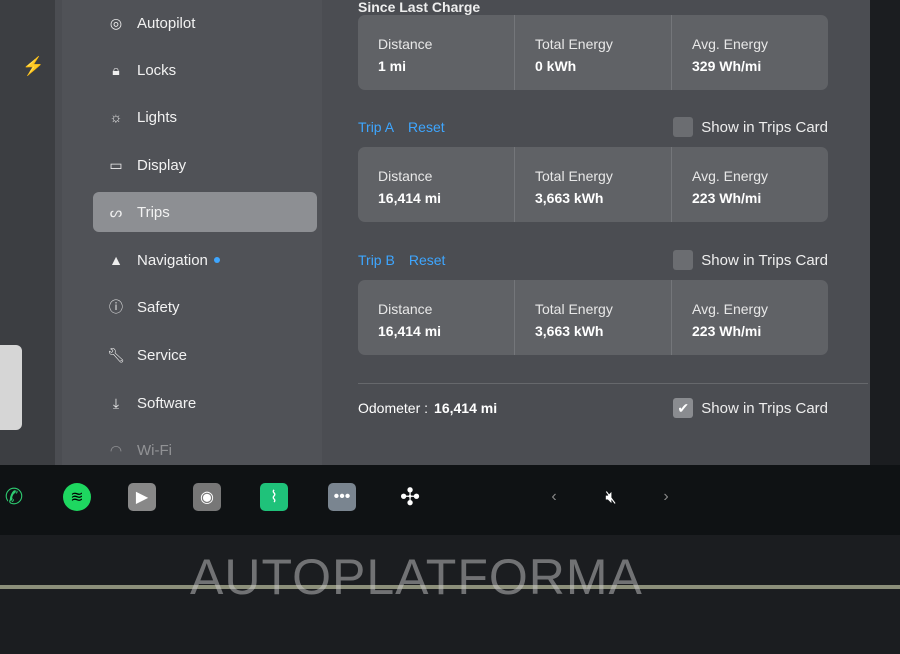 This screenshot has height=654, width=900. Describe the element at coordinates (611, 497) in the screenshot. I see `volume-muted-icon: 🔇︎` at that location.